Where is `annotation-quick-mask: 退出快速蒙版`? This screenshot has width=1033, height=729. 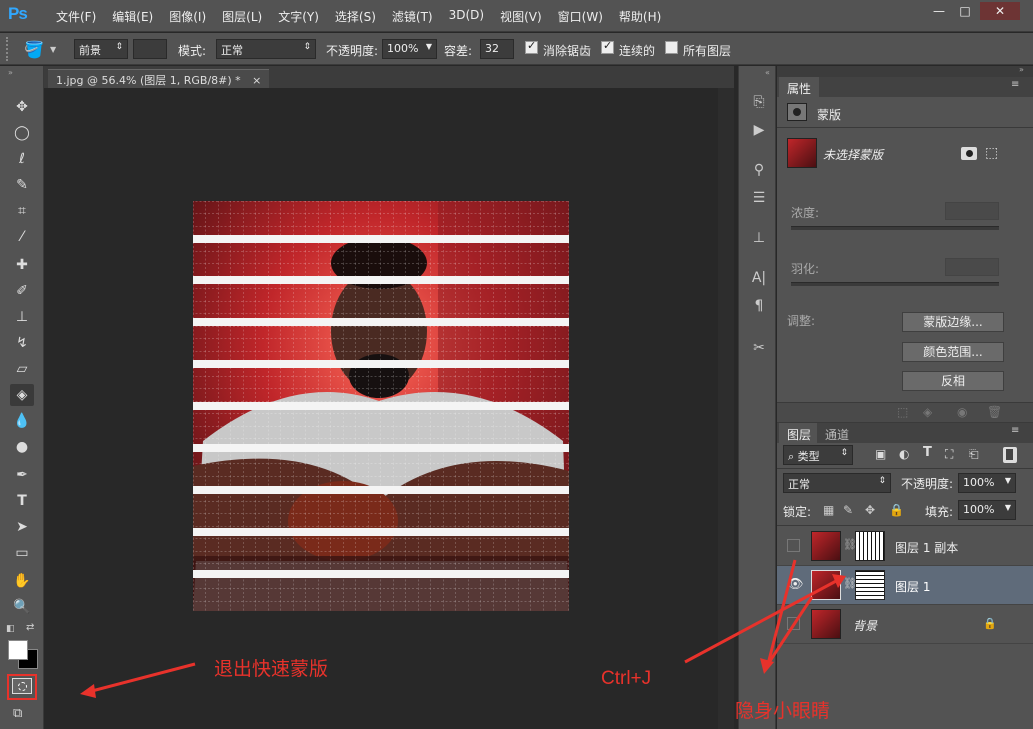 annotation-quick-mask: 退出快速蒙版 is located at coordinates (271, 669).